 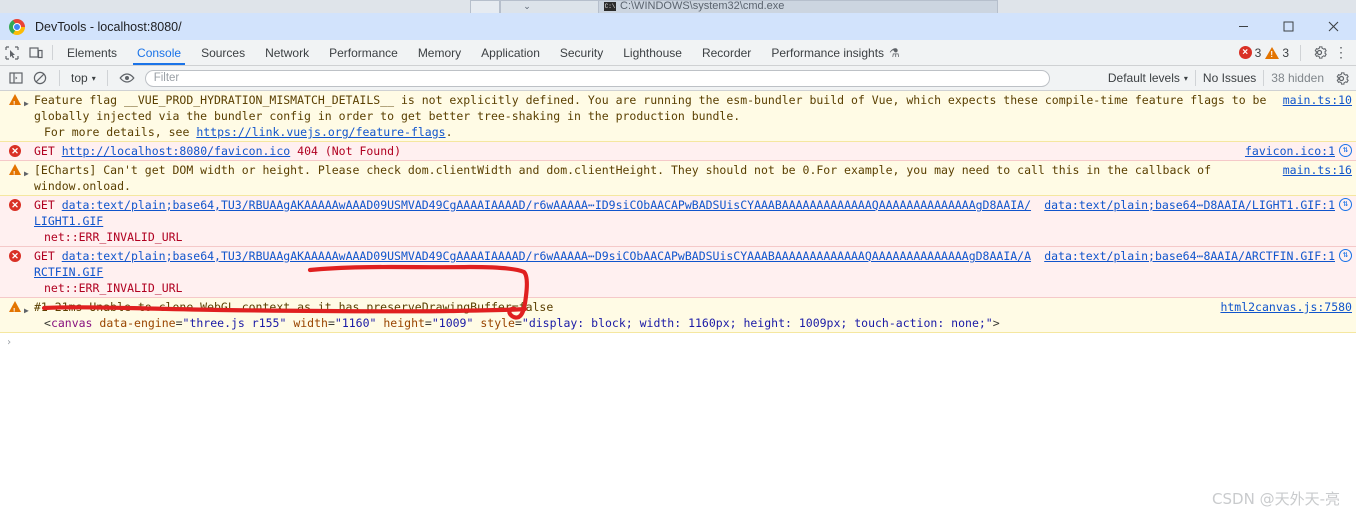 What do you see at coordinates (223, 52) in the screenshot?
I see `tab-sources: Sources` at bounding box center [223, 52].